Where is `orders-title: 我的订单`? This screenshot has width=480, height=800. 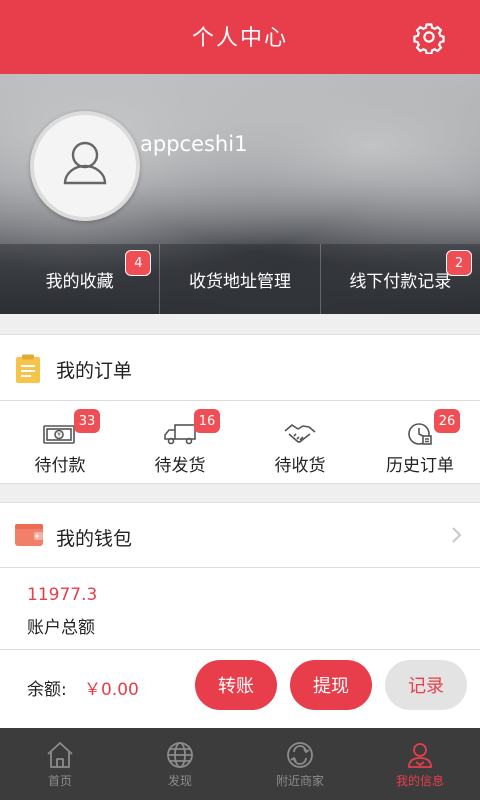
orders-title: 我的订单 is located at coordinates (94, 371).